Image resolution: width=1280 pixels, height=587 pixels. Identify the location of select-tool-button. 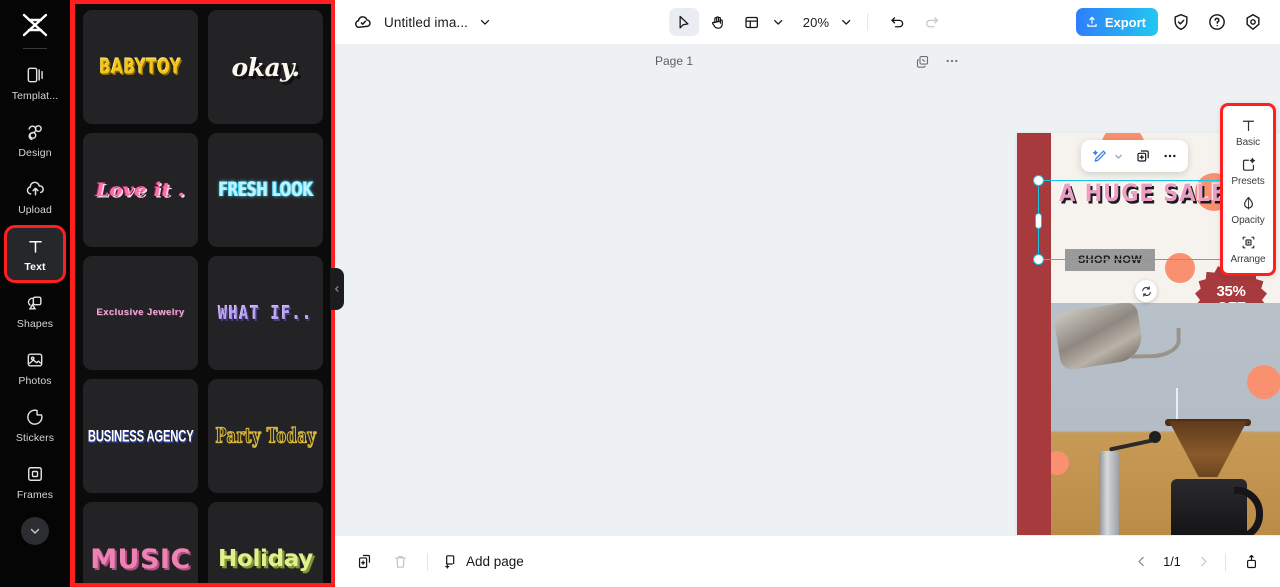
(683, 22).